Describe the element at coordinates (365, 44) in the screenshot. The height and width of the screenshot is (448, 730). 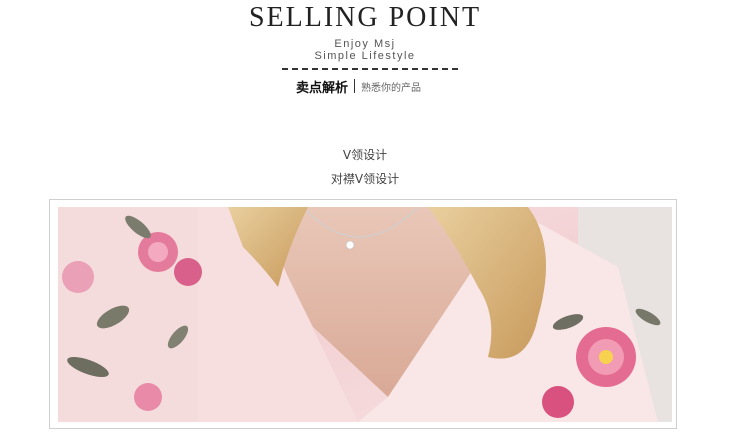
I see `subtitle-line-1: Enjoy Msj` at that location.